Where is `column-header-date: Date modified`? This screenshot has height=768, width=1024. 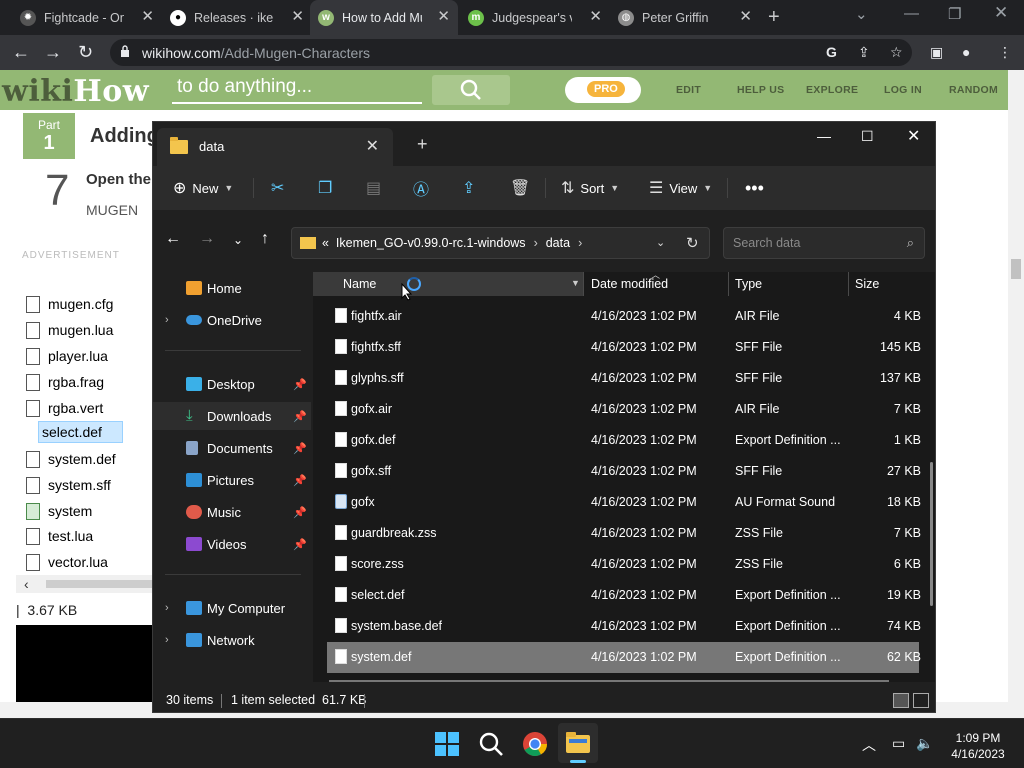 column-header-date: Date modified is located at coordinates (629, 284).